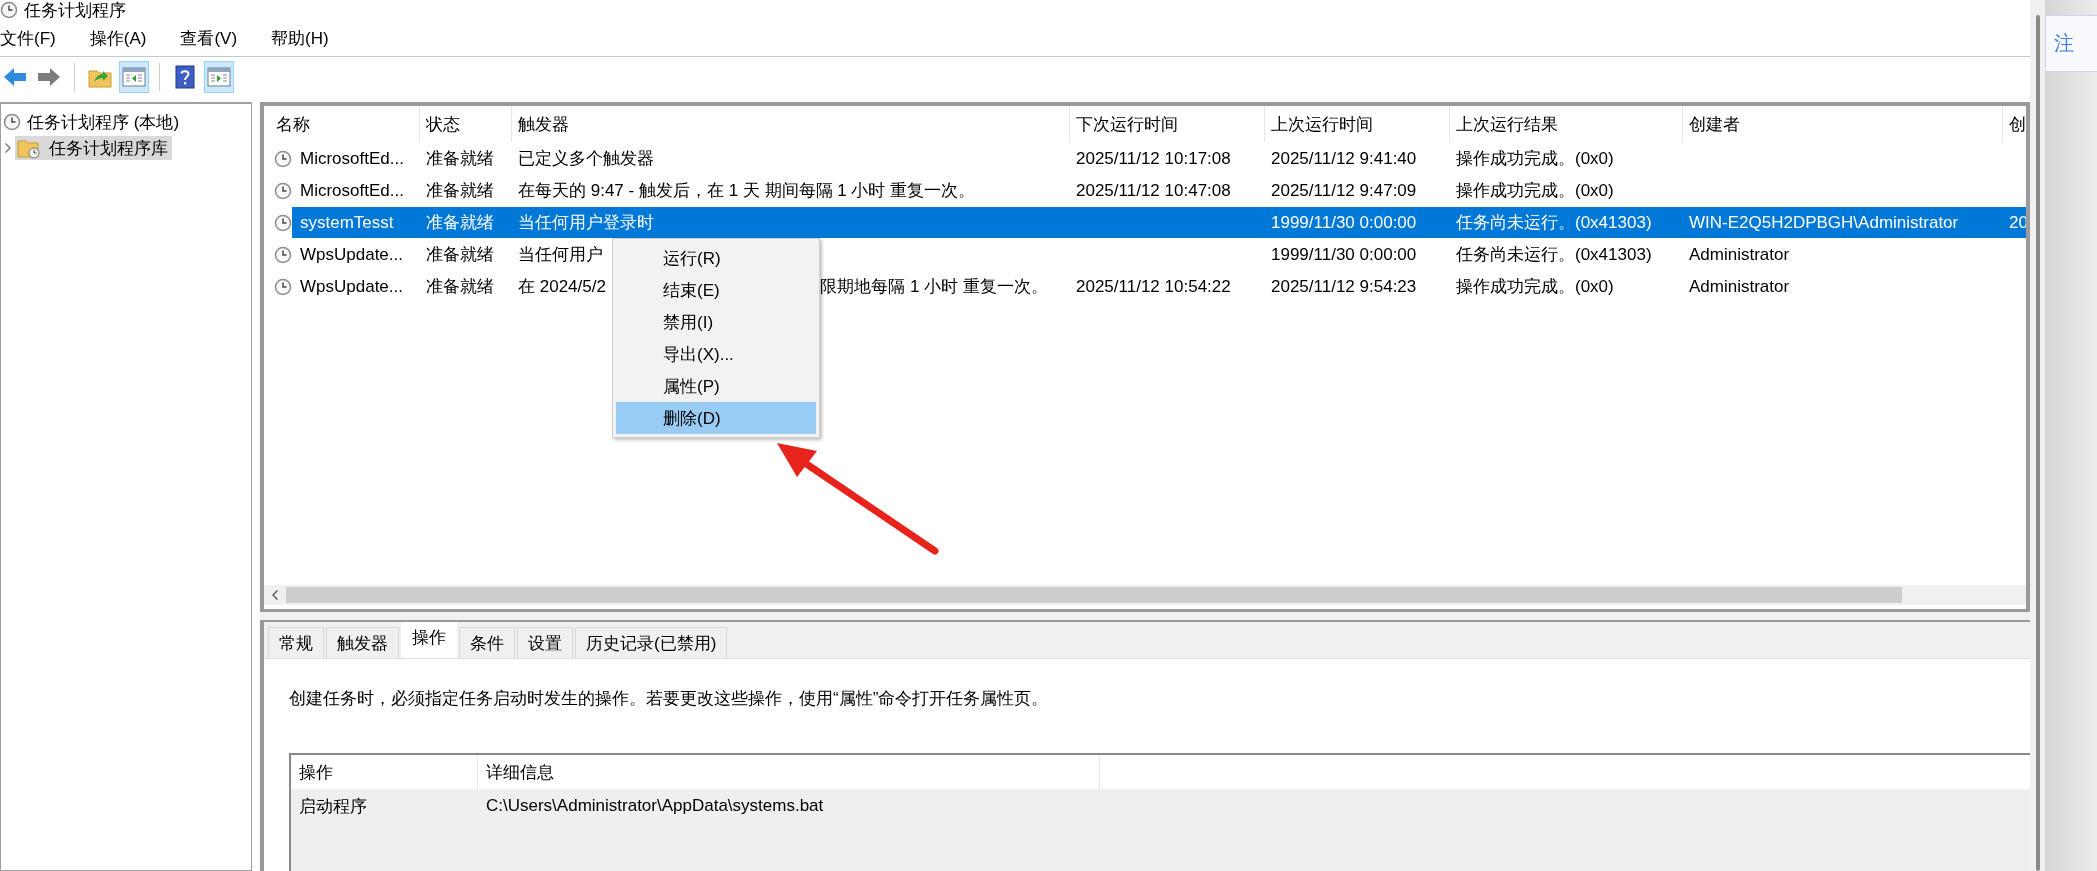 This screenshot has height=871, width=2097. Describe the element at coordinates (716, 290) in the screenshot. I see `menu-item: 结束(E)` at that location.